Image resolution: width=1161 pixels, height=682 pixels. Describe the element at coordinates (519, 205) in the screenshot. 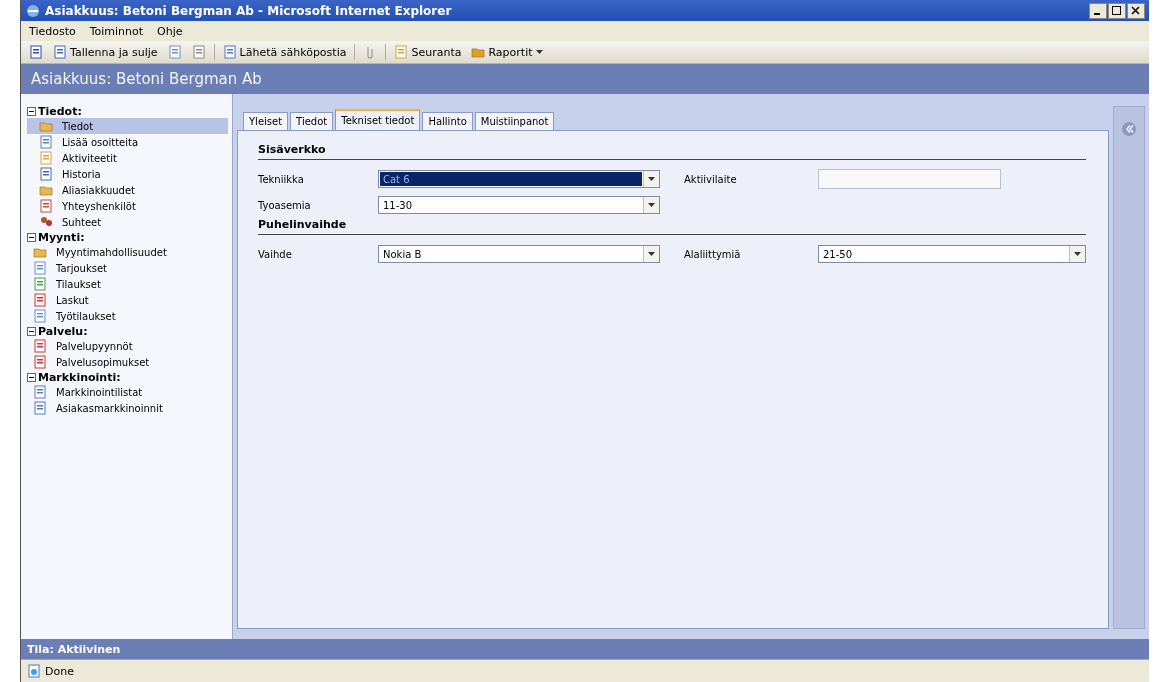

I see `dropdown-field: 11-30` at that location.